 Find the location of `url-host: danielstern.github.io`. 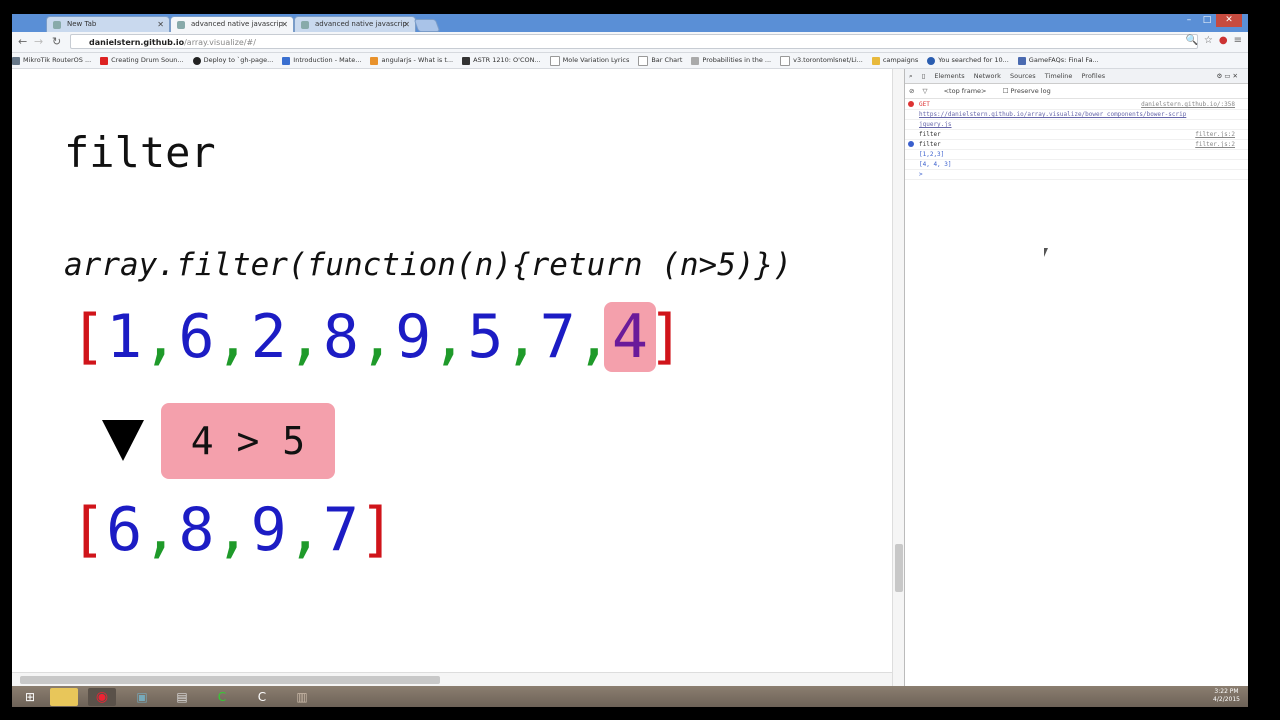

url-host: danielstern.github.io is located at coordinates (137, 42).